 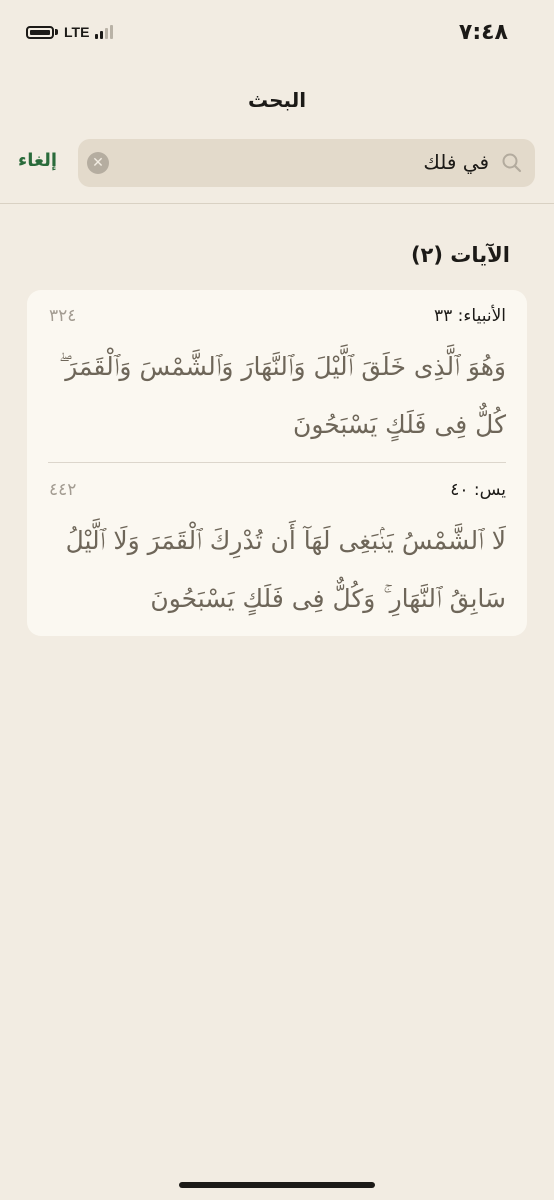 What do you see at coordinates (483, 32) in the screenshot?
I see `status-time: ٧:٤٨` at bounding box center [483, 32].